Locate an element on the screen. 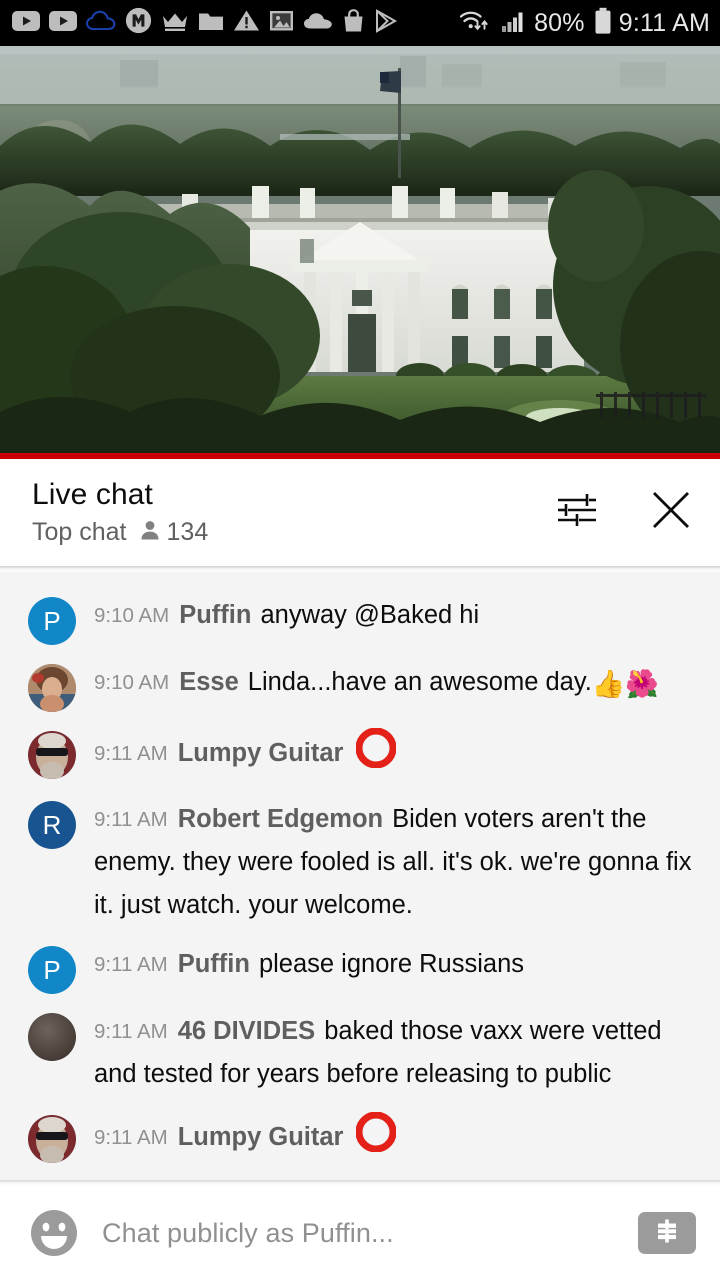 The image size is (720, 1280). chat-settings-button is located at coordinates (577, 513).